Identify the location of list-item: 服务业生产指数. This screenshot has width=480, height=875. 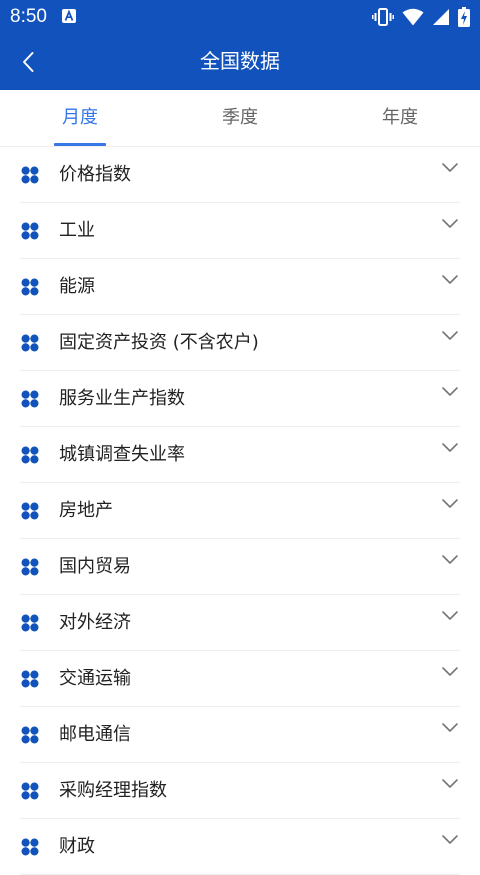
(240, 399).